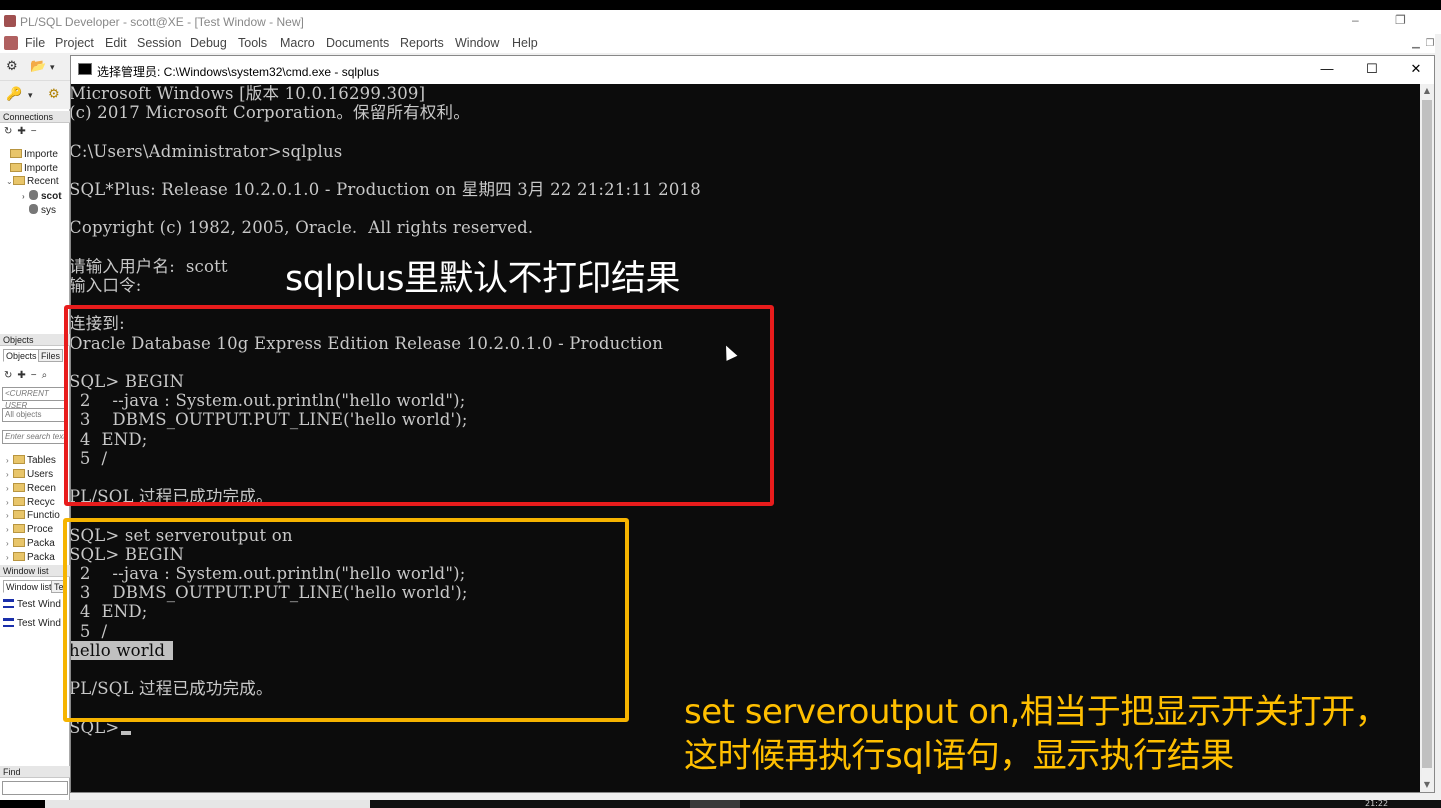  I want to click on menu-tools: Tools, so click(252, 43).